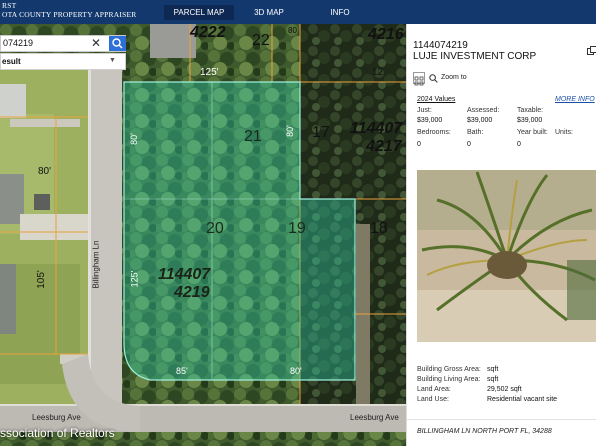  What do you see at coordinates (11, 61) in the screenshot?
I see `result-label: esult` at bounding box center [11, 61].